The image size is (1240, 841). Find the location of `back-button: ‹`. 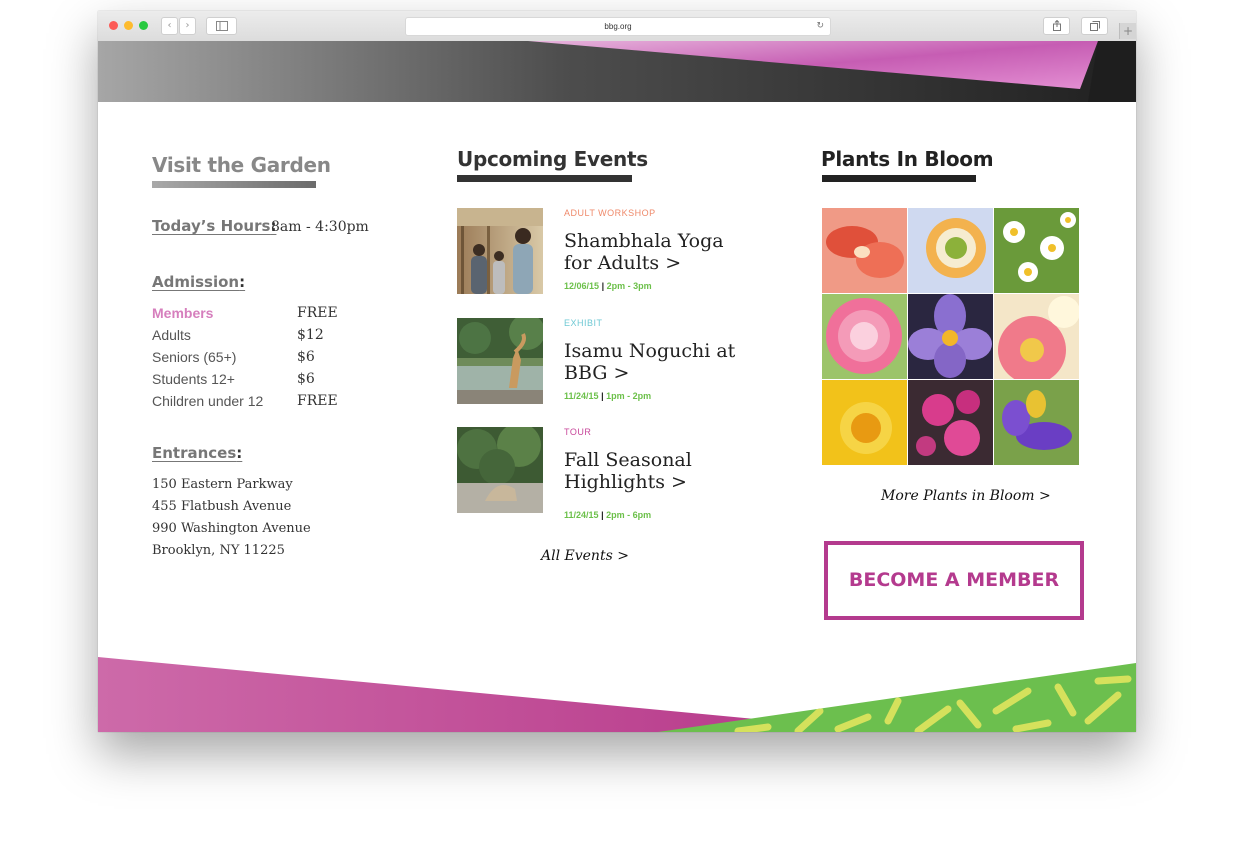

back-button: ‹ is located at coordinates (169, 26).